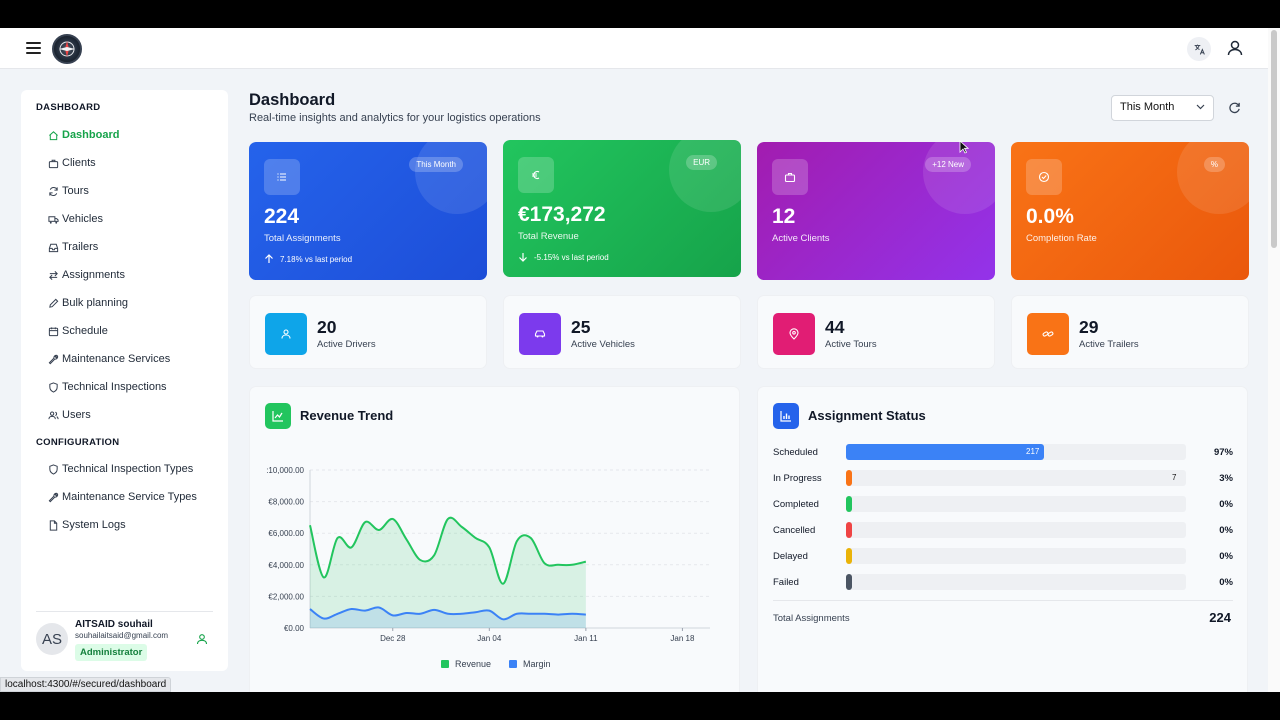 Image resolution: width=1280 pixels, height=720 pixels. What do you see at coordinates (1220, 617) in the screenshot?
I see `total-assignments-value: 224` at bounding box center [1220, 617].